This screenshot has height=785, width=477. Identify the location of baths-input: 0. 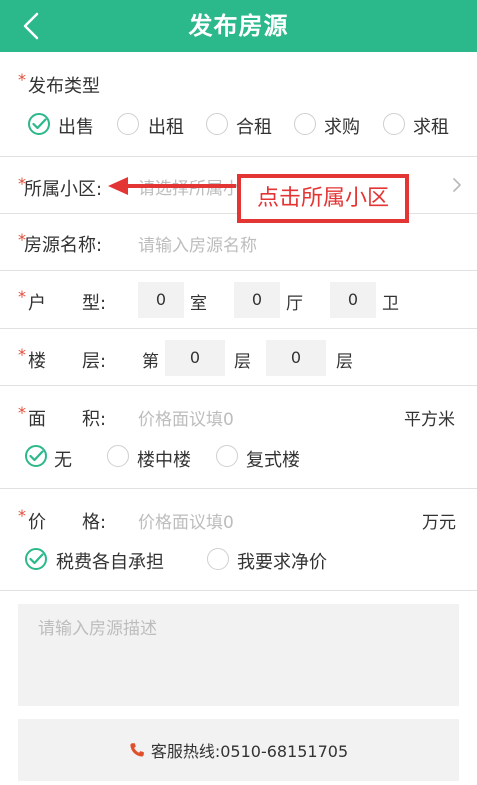
(353, 300).